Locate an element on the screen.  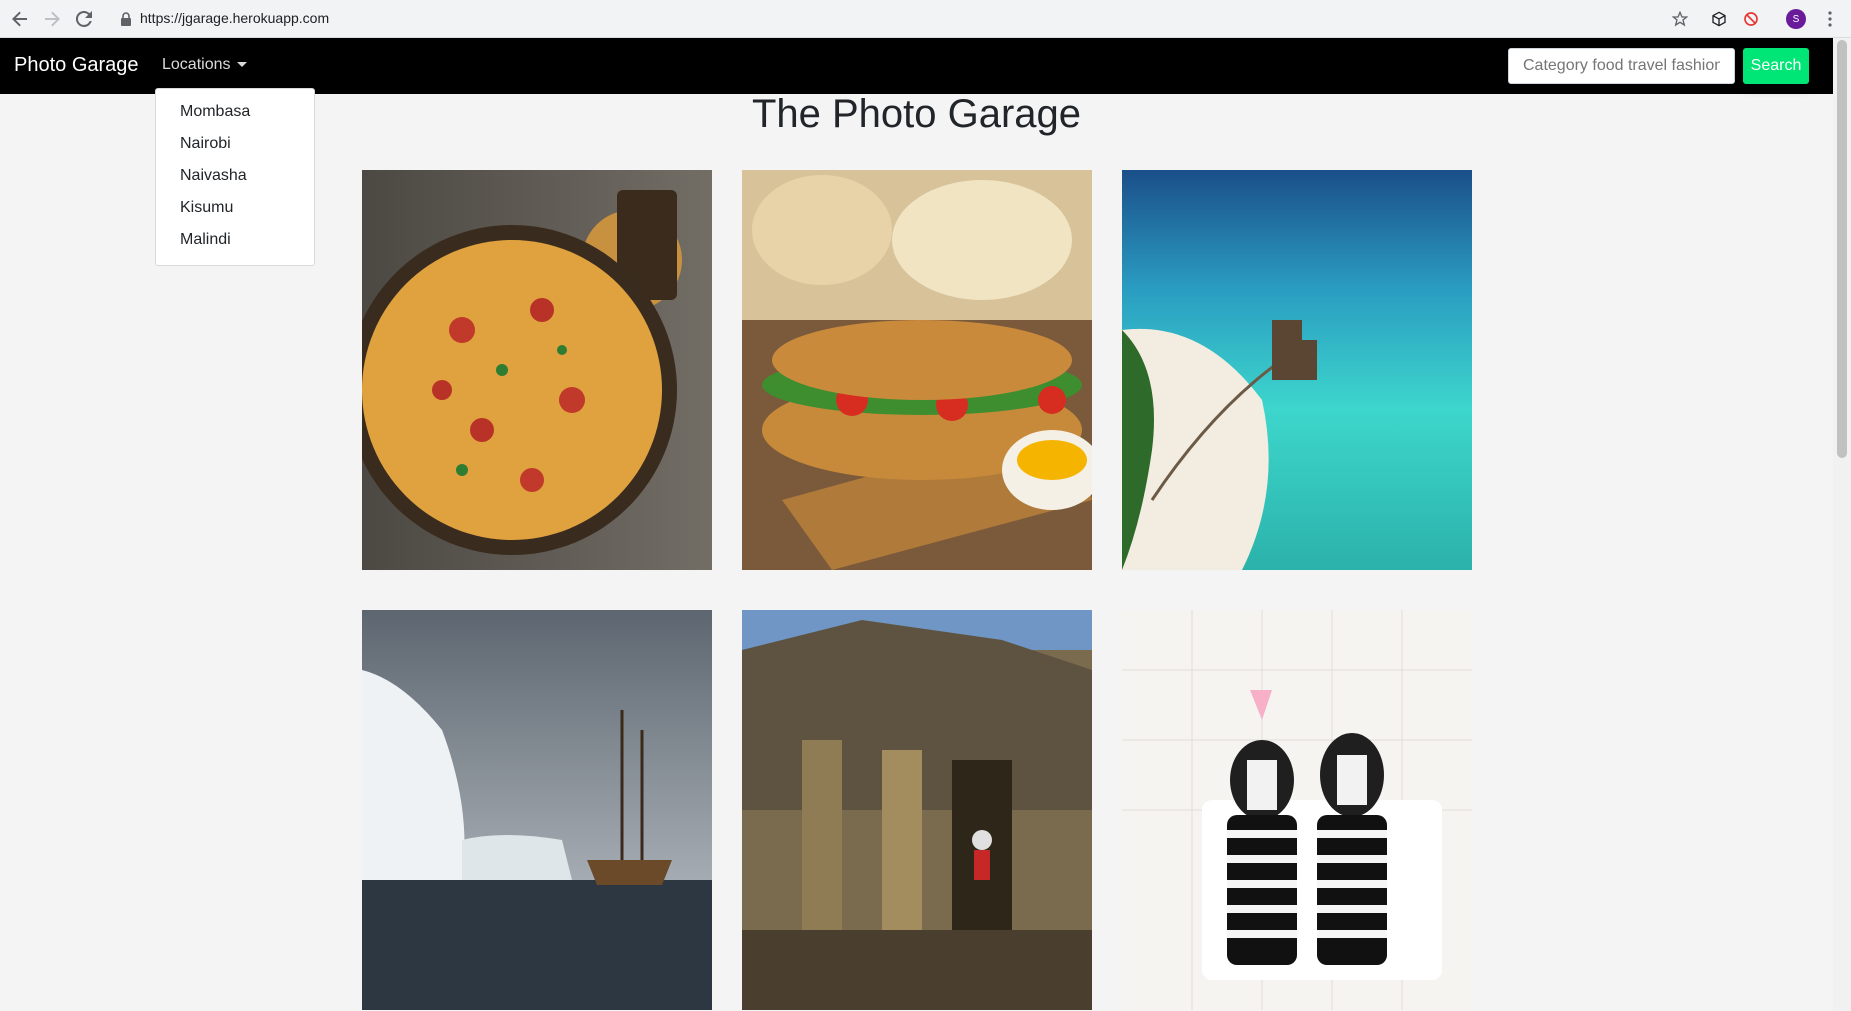
gallery-image-island-resort is located at coordinates (1297, 370).